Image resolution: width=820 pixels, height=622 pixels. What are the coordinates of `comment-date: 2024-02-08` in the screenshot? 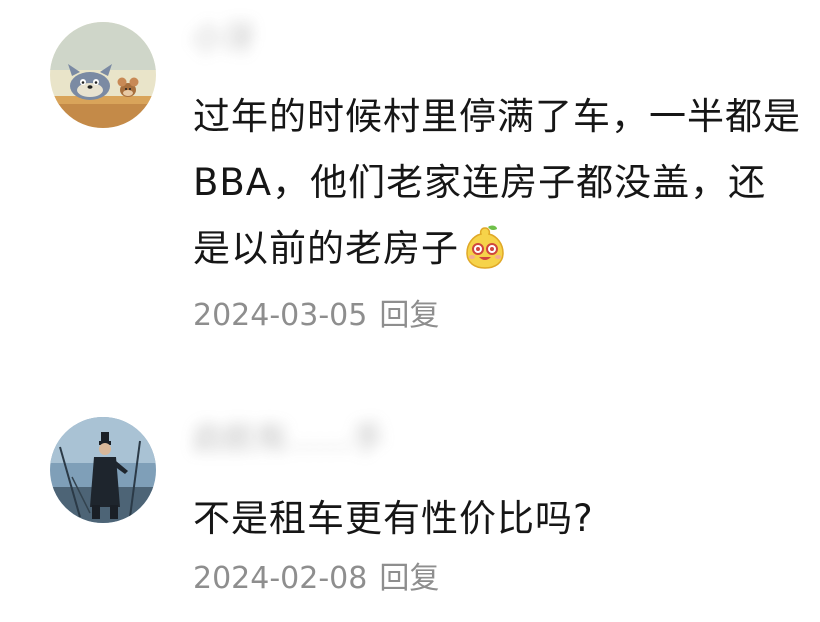 It's located at (280, 578).